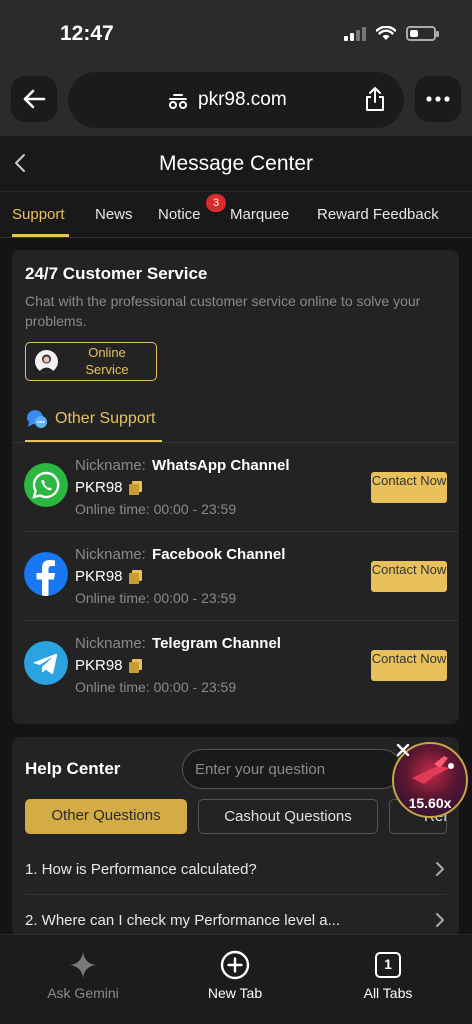 The image size is (472, 1024). Describe the element at coordinates (106, 816) in the screenshot. I see `tab-other-questions: Other Questions` at that location.